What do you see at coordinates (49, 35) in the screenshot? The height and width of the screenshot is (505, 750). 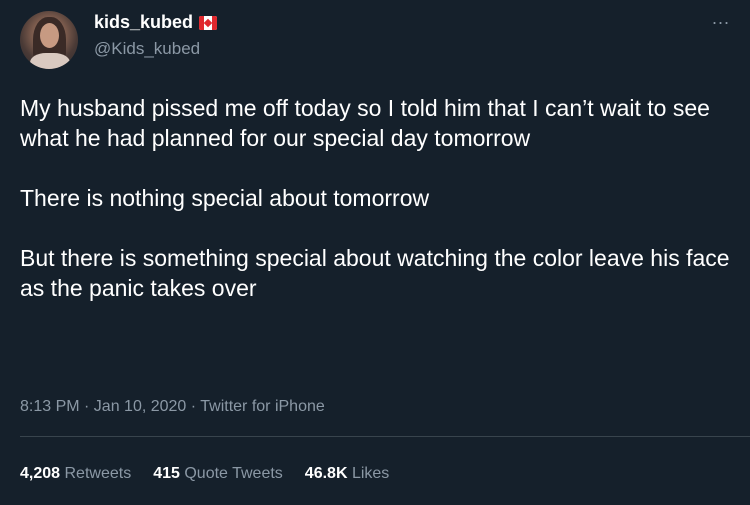 I see `avatar-face` at bounding box center [49, 35].